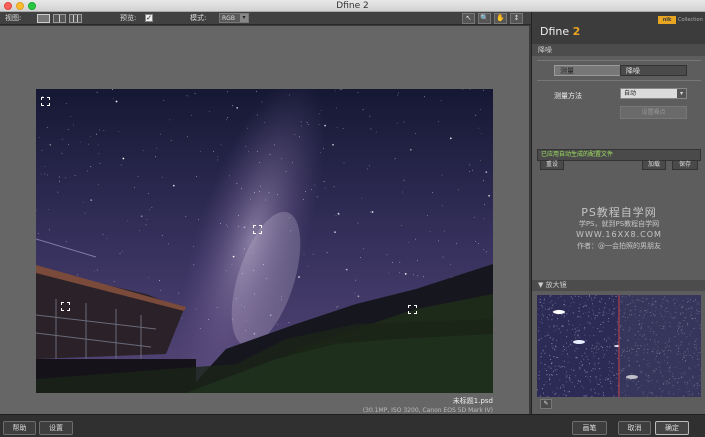 The width and height of the screenshot is (705, 437). Describe the element at coordinates (576, 31) in the screenshot. I see `brand-version: 2` at that location.